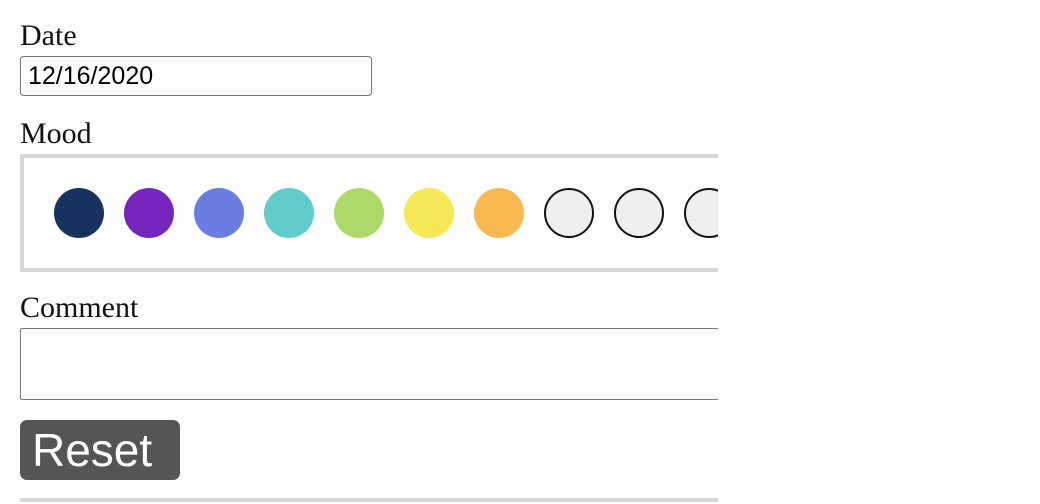  I want to click on section-divider, so click(369, 500).